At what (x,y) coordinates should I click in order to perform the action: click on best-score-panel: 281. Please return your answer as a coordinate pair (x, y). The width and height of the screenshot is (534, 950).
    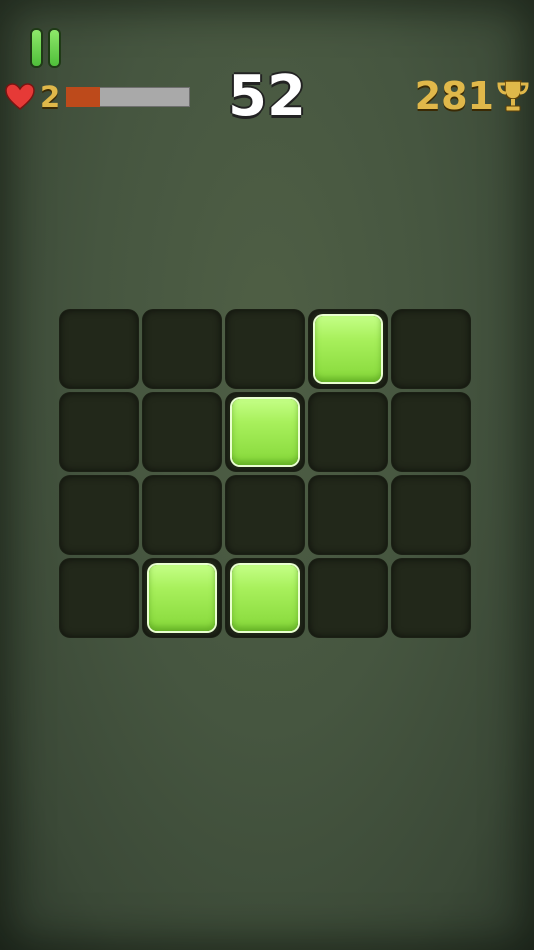
    Looking at the image, I should click on (472, 96).